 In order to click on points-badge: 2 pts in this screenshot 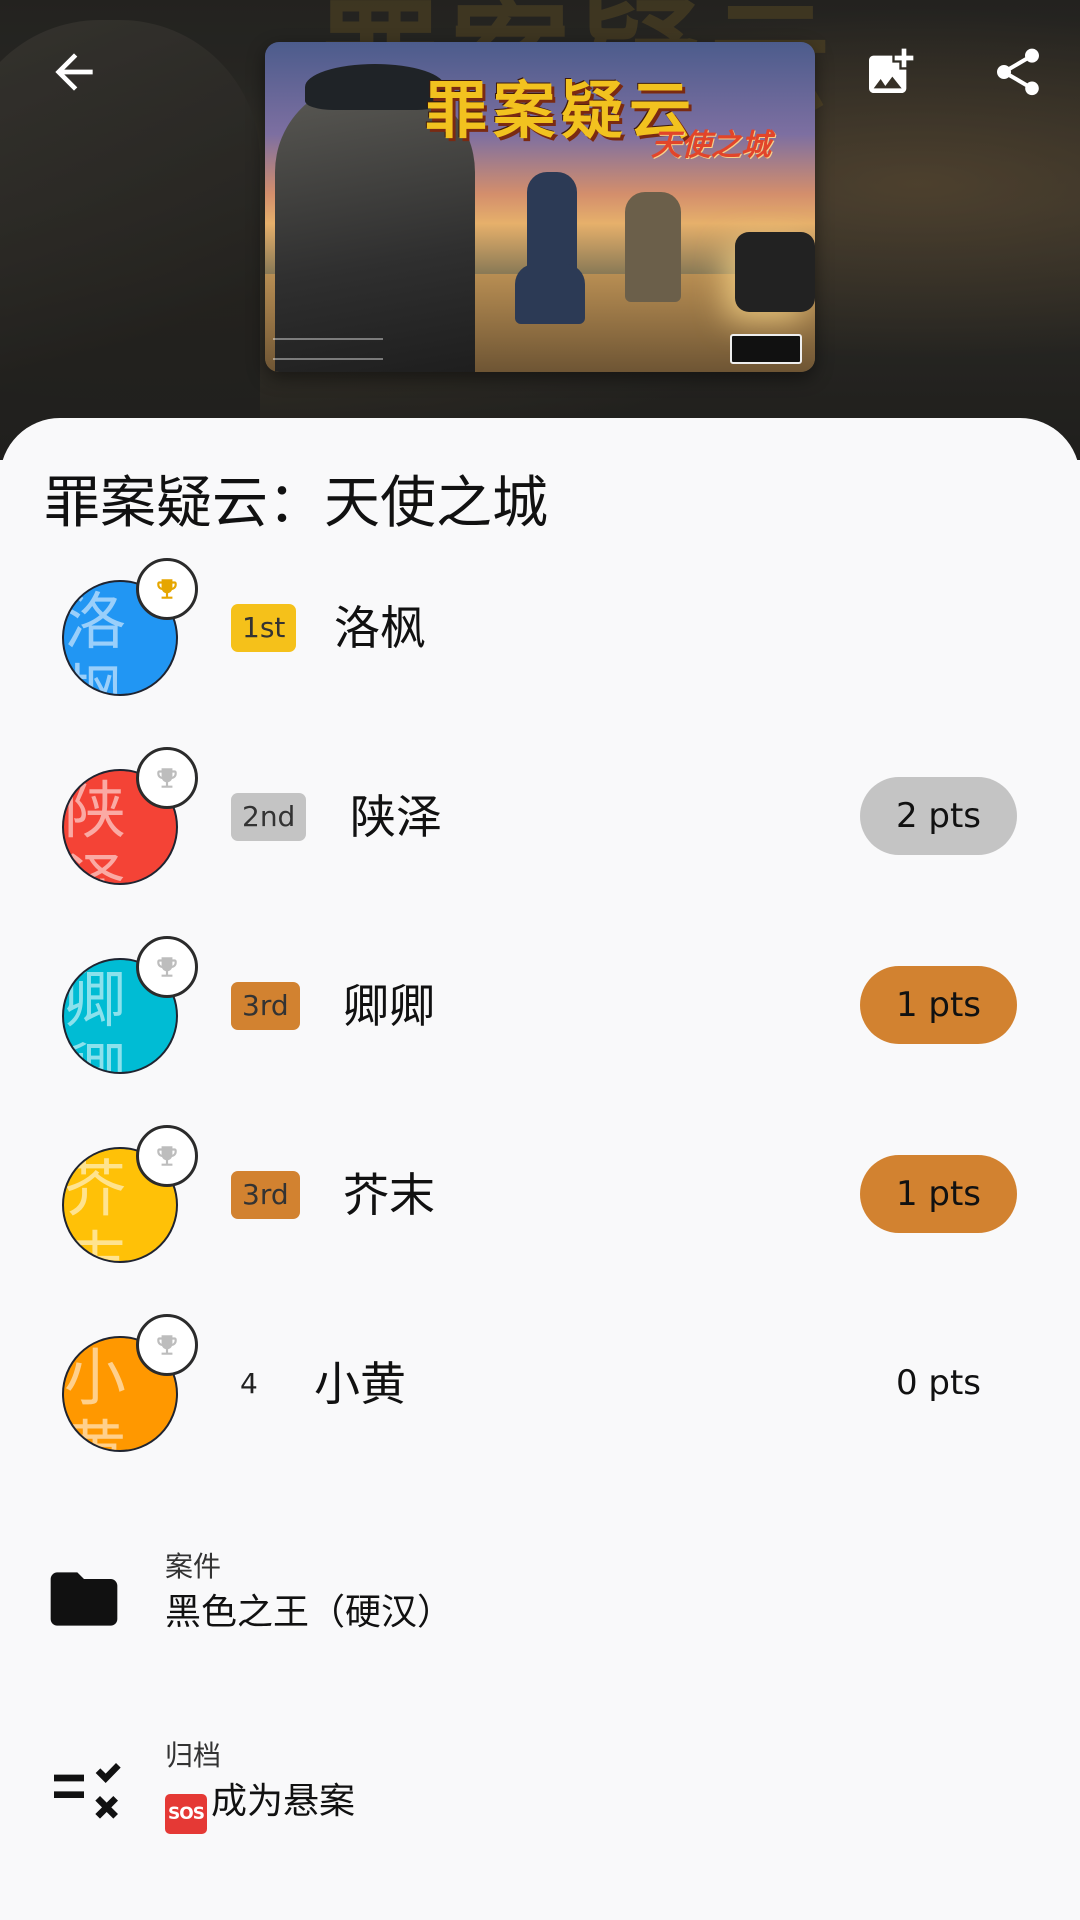, I will do `click(938, 816)`.